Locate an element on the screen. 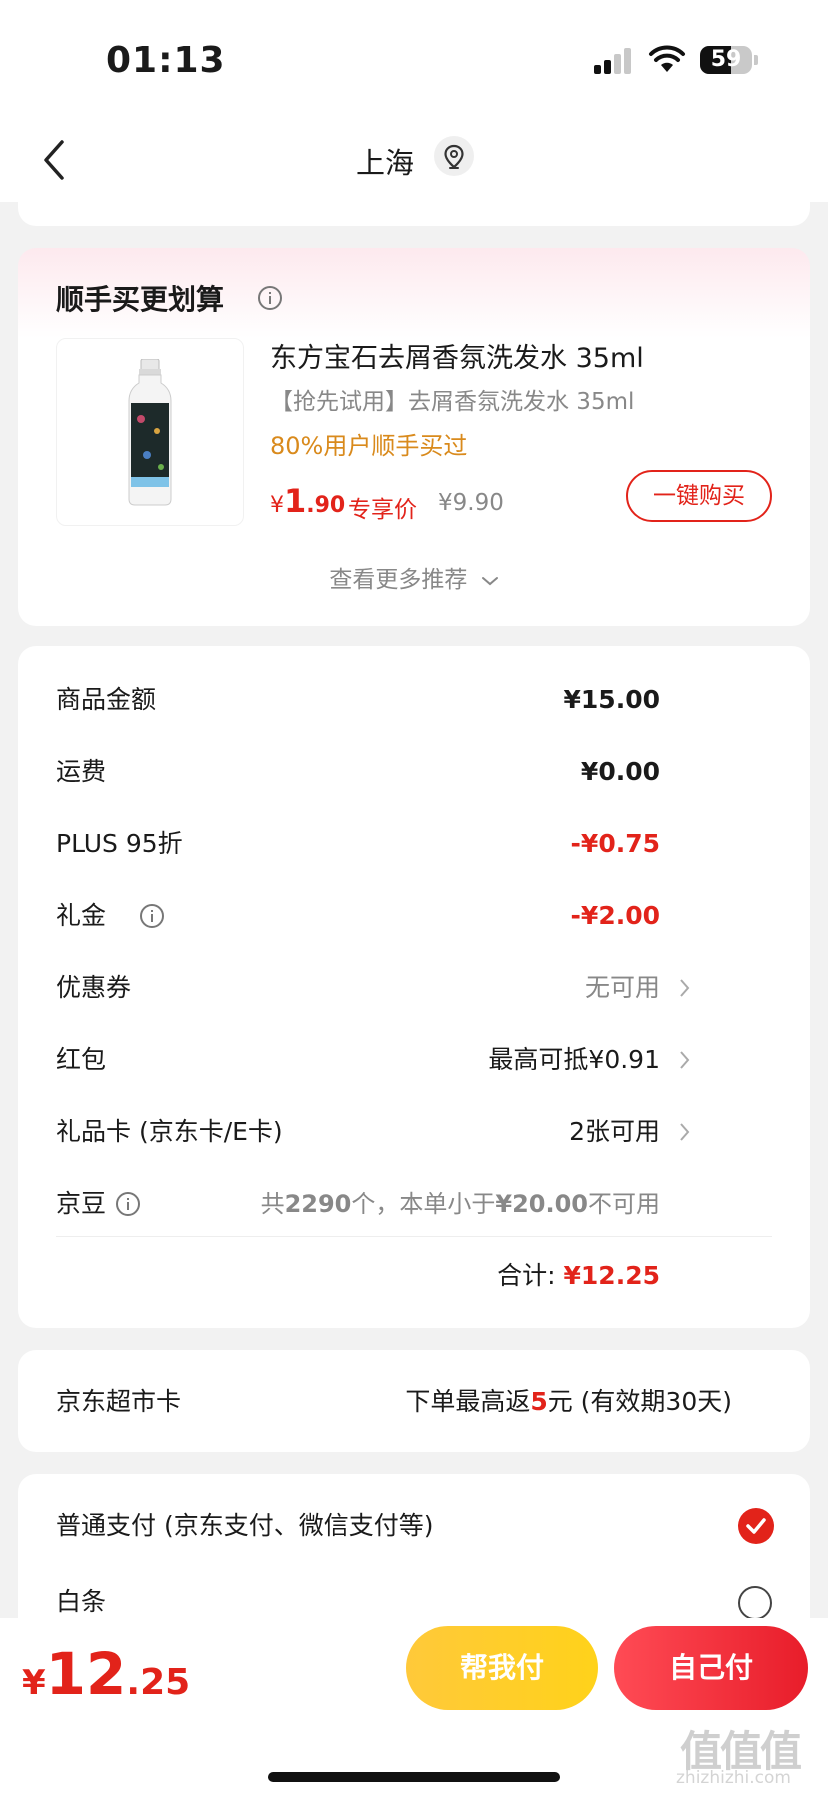 The width and height of the screenshot is (828, 1796). wifi-icon is located at coordinates (667, 58).